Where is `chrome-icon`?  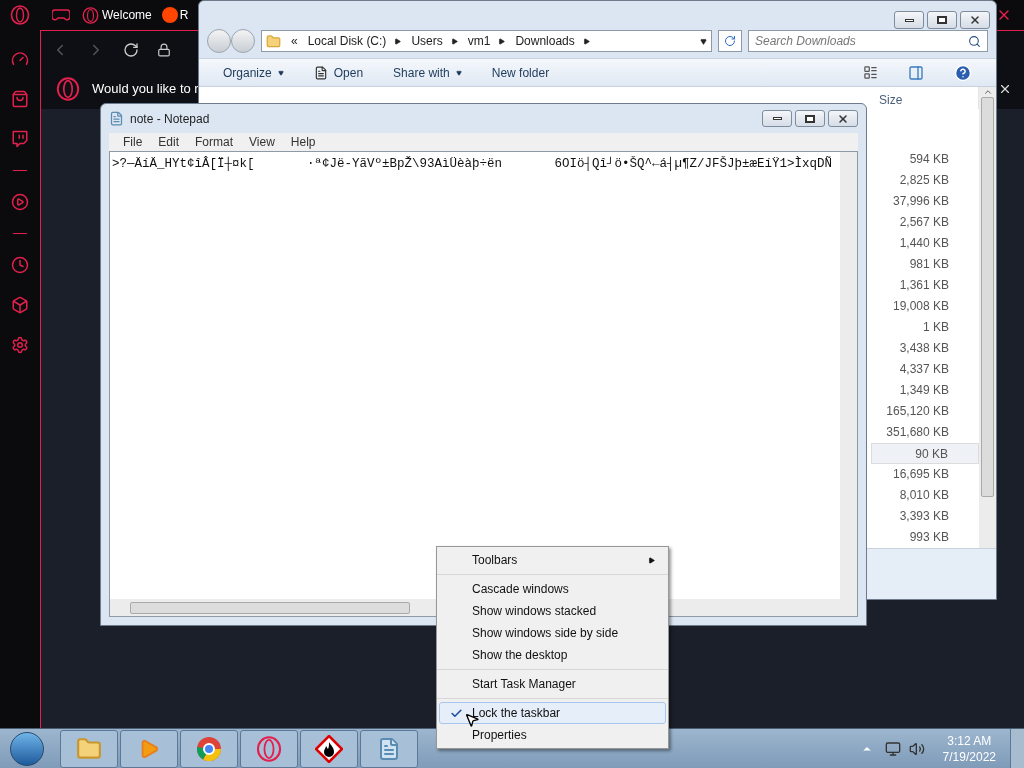
chrome-icon is located at coordinates (209, 748).